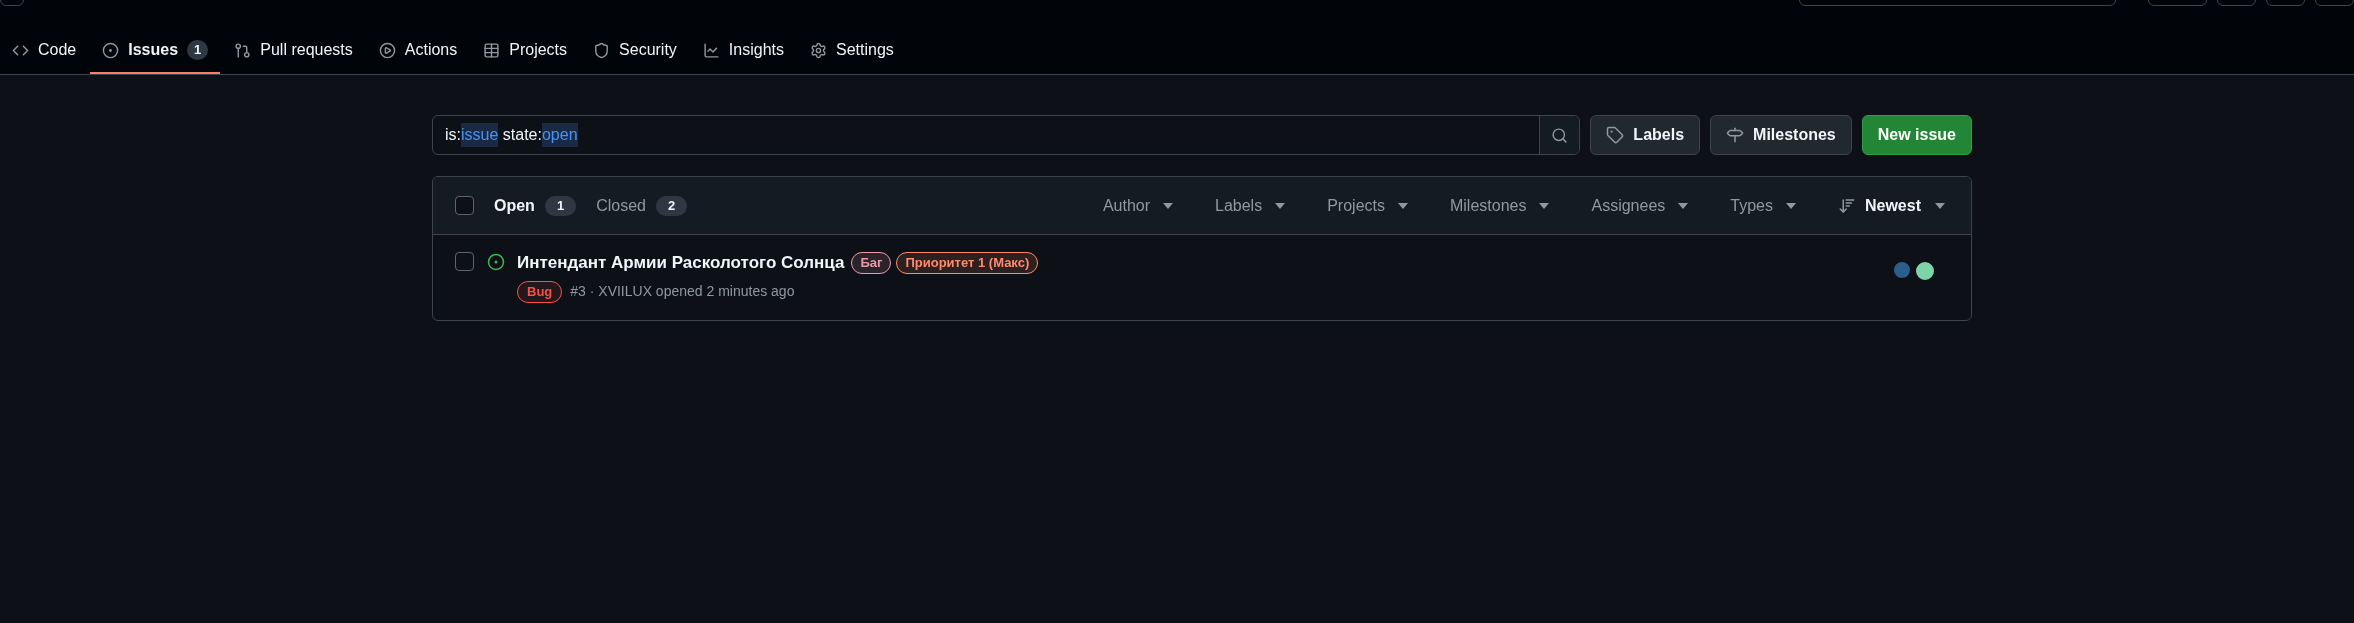 Image resolution: width=2354 pixels, height=623 pixels. Describe the element at coordinates (387, 50) in the screenshot. I see `play-icon` at that location.